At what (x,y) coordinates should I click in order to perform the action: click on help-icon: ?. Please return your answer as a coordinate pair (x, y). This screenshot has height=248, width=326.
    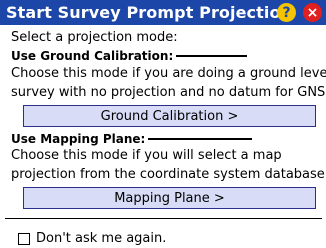
    Looking at the image, I should click on (286, 12).